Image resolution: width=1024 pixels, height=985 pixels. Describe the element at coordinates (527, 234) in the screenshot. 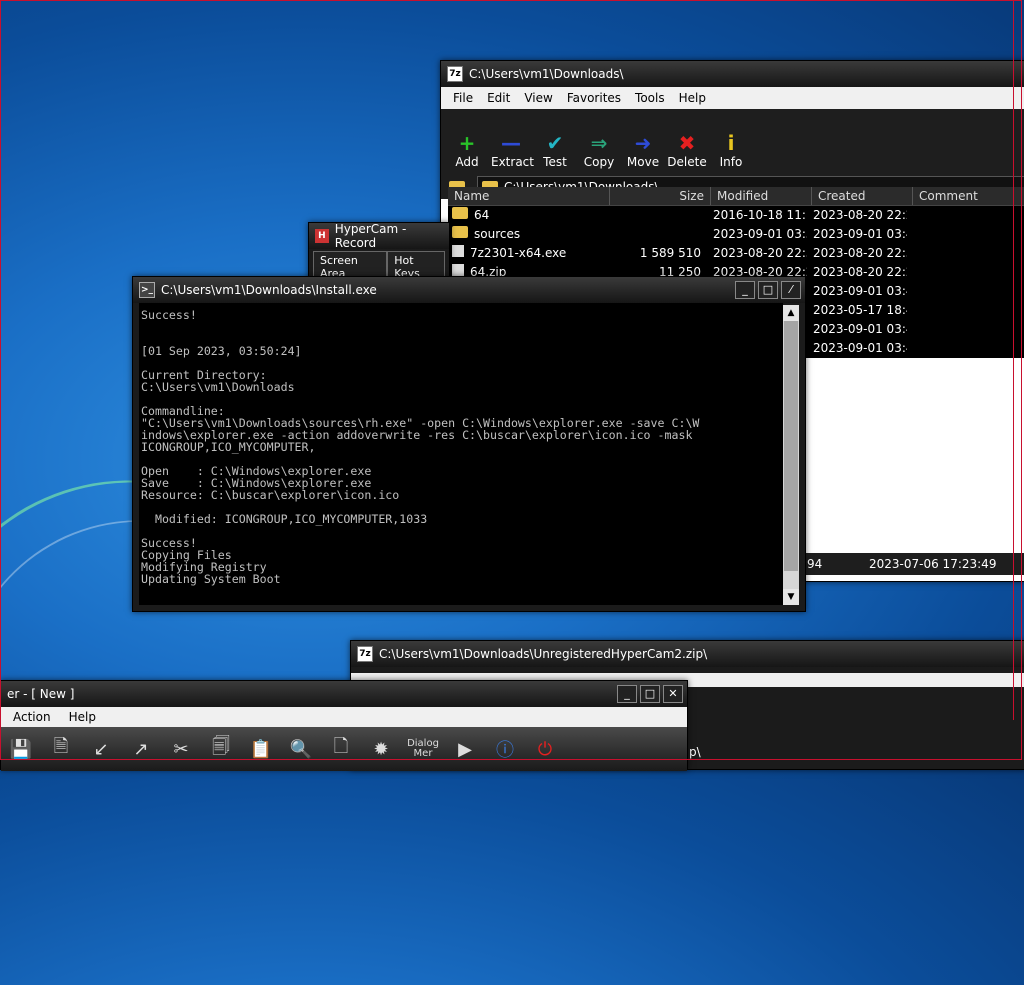

I see `cell-name: sources` at that location.